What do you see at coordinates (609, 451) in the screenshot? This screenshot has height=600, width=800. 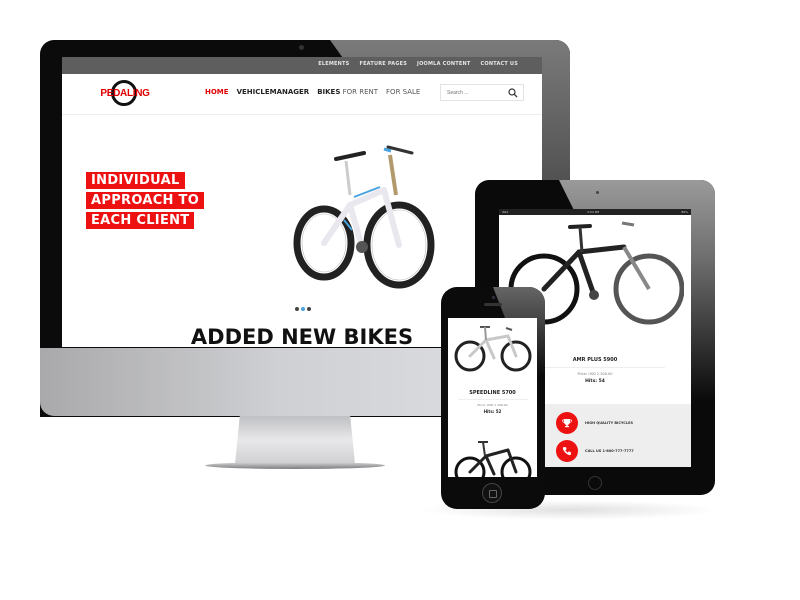 I see `feature-label: CALL US 1-800-777-7777` at bounding box center [609, 451].